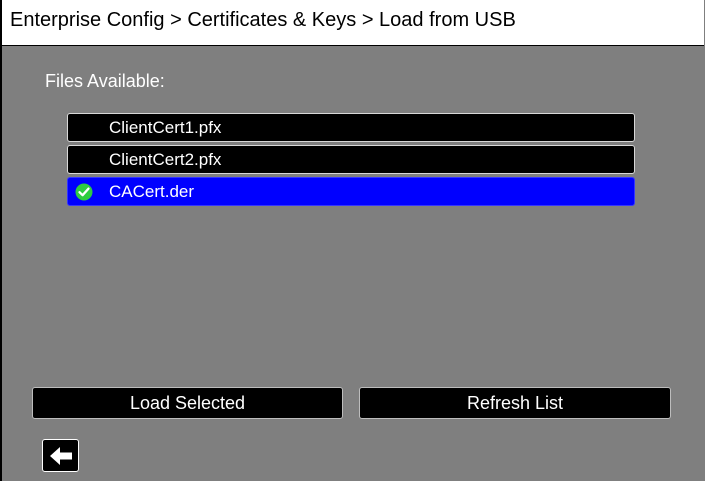  I want to click on load-selected-button: Load Selected, so click(187, 403).